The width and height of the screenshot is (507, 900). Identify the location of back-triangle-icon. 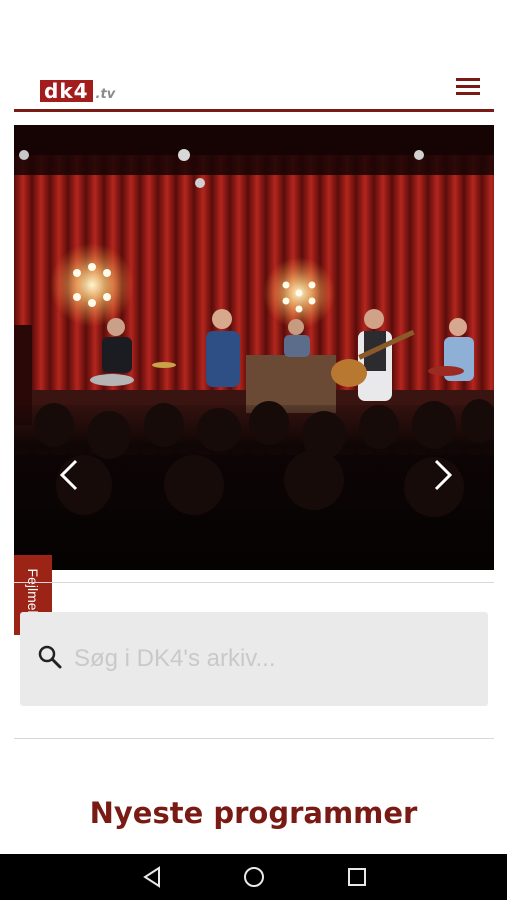
(152, 877).